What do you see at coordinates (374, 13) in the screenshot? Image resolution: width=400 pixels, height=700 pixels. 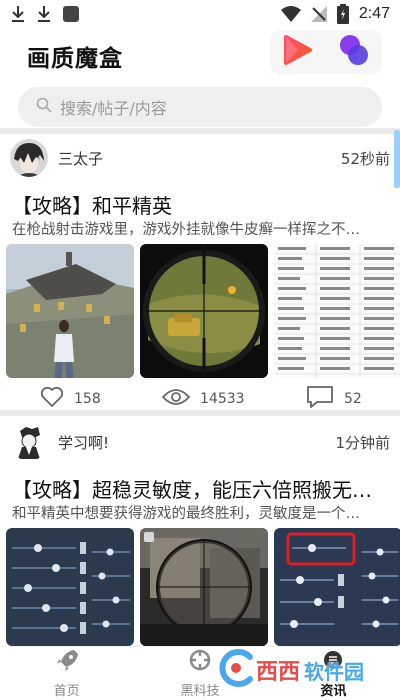 I see `status-time: 2:47` at bounding box center [374, 13].